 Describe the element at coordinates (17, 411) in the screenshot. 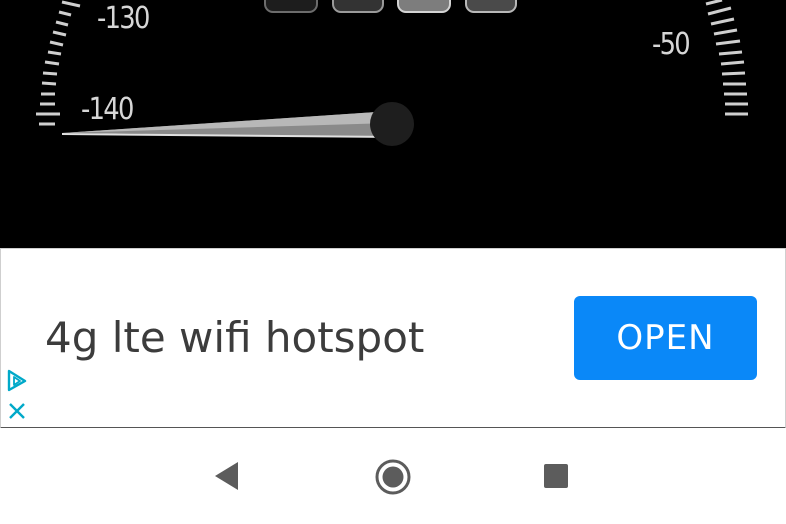

I see `close-icon` at that location.